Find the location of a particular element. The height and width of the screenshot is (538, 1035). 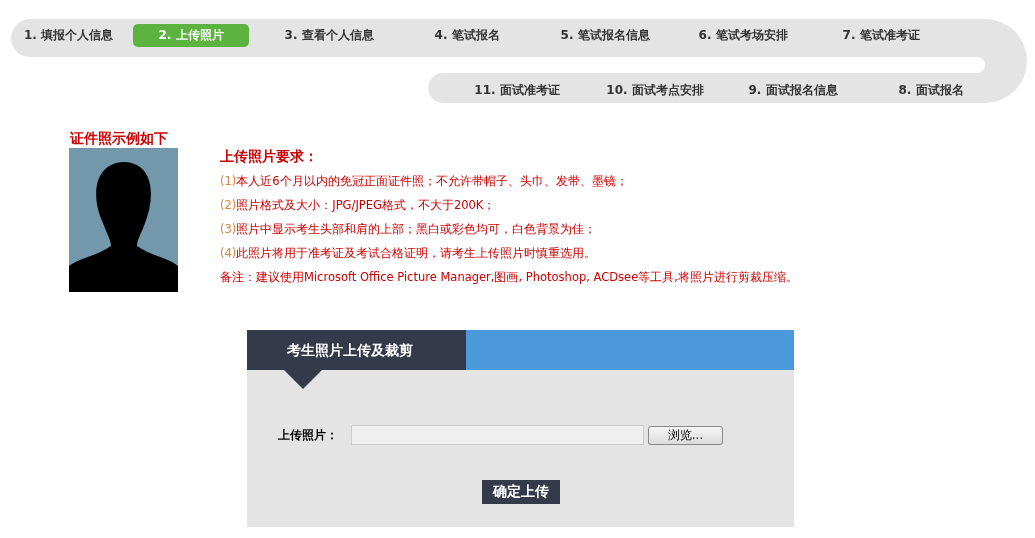

step-tab: 8. 面试报名 is located at coordinates (931, 90).